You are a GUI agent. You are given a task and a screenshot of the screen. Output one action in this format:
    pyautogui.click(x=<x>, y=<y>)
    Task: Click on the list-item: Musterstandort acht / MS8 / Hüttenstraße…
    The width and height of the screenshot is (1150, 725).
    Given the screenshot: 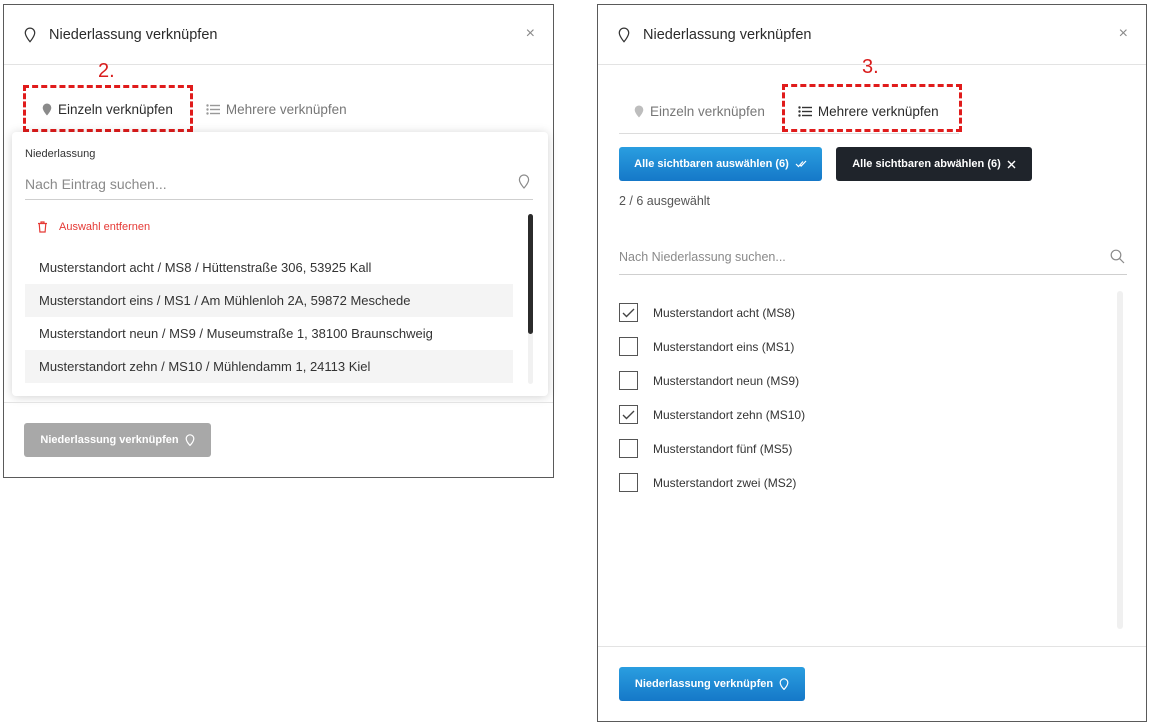 What is the action you would take?
    pyautogui.click(x=269, y=267)
    